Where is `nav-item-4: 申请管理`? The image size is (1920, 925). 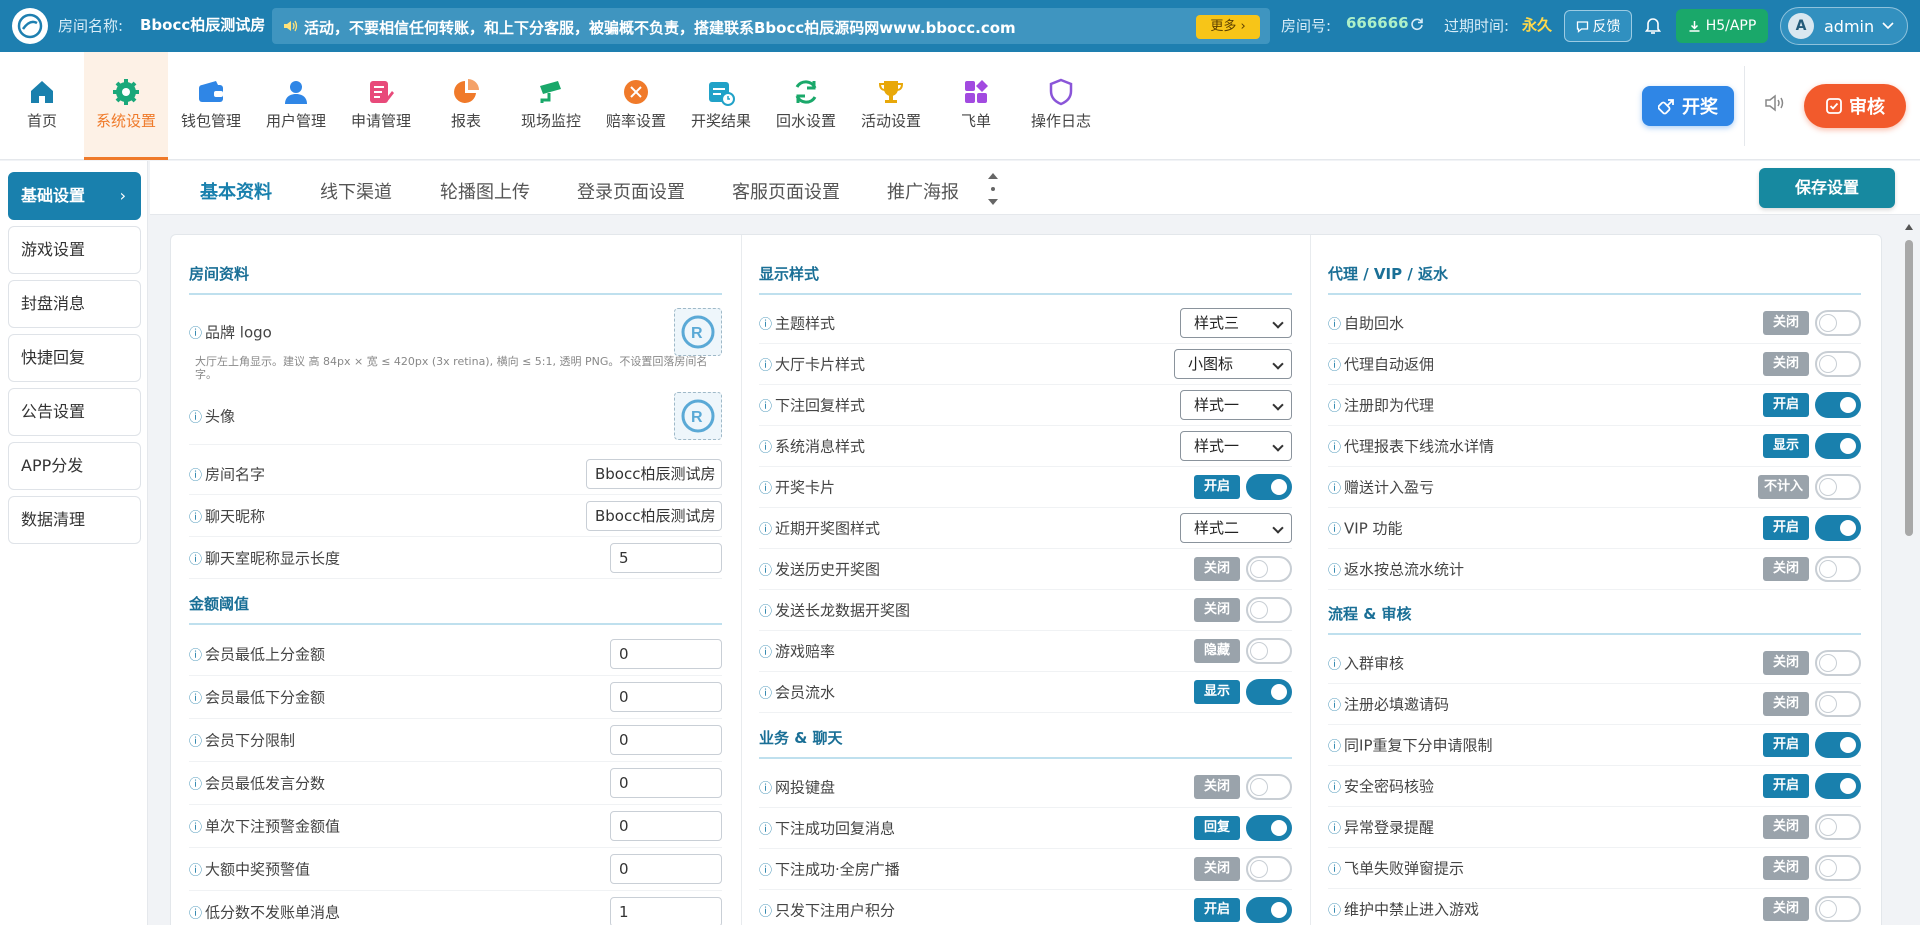 nav-item-4: 申请管理 is located at coordinates (381, 106).